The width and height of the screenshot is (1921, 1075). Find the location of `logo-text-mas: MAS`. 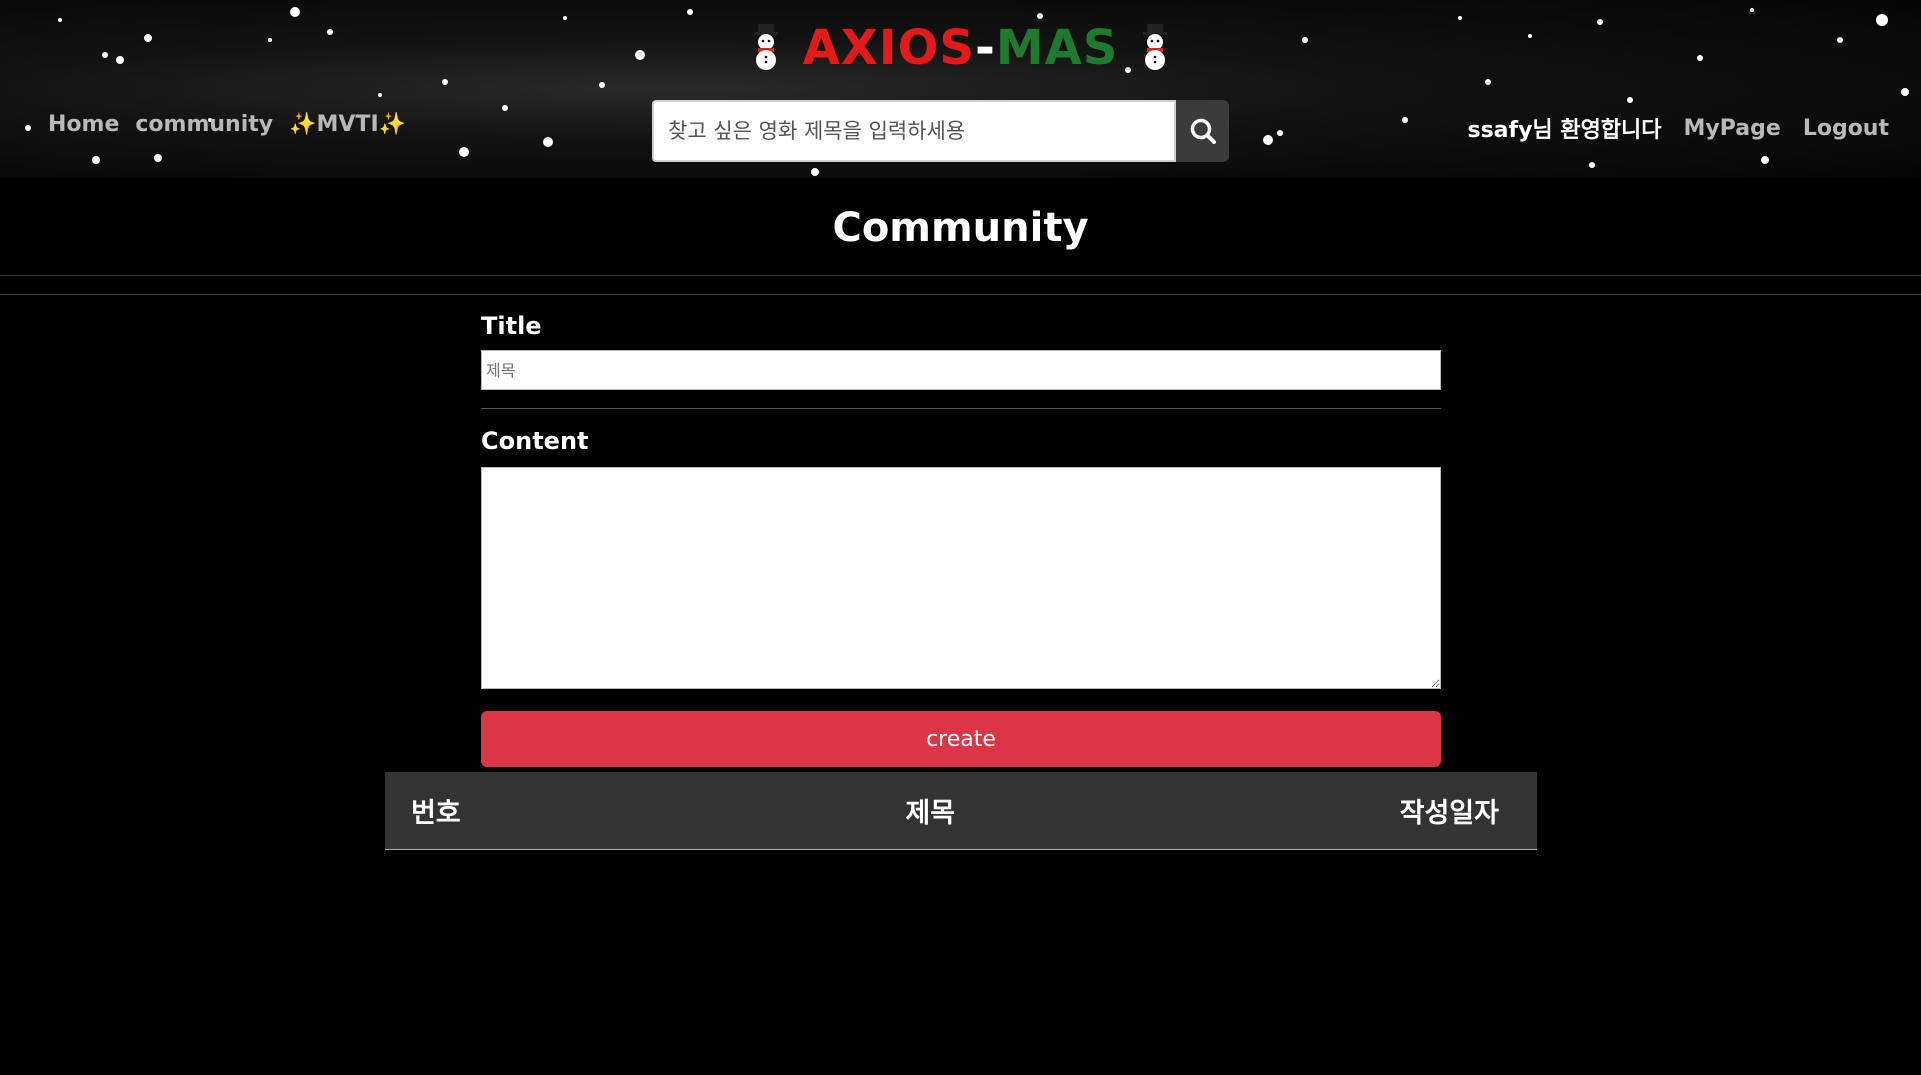

logo-text-mas: MAS is located at coordinates (1057, 48).